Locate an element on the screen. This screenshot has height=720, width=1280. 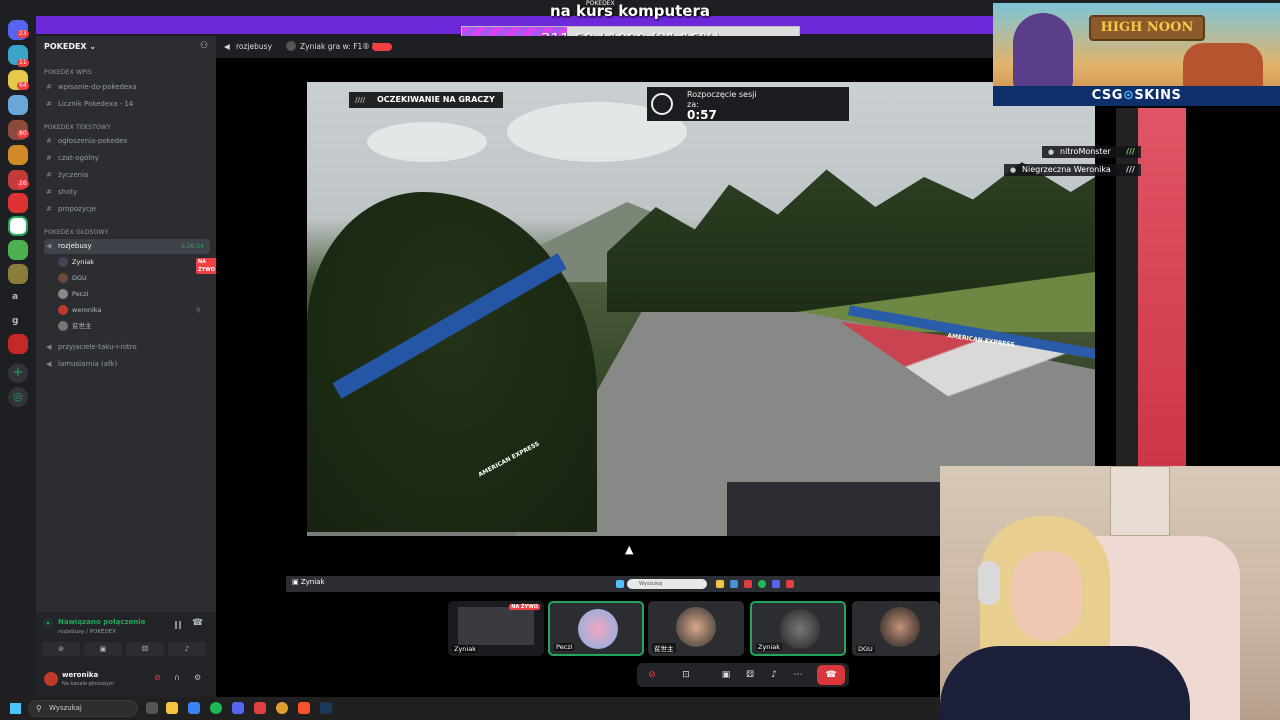
banner-title: na kurs komputera is located at coordinates (629, 11).